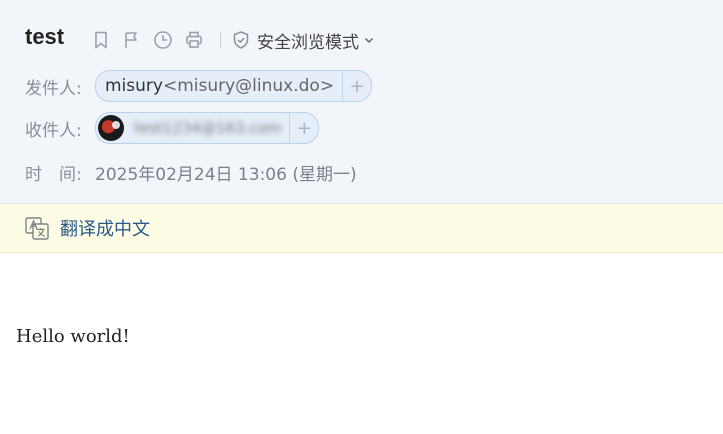 This screenshot has height=434, width=723. I want to click on chevron-down-icon, so click(369, 40).